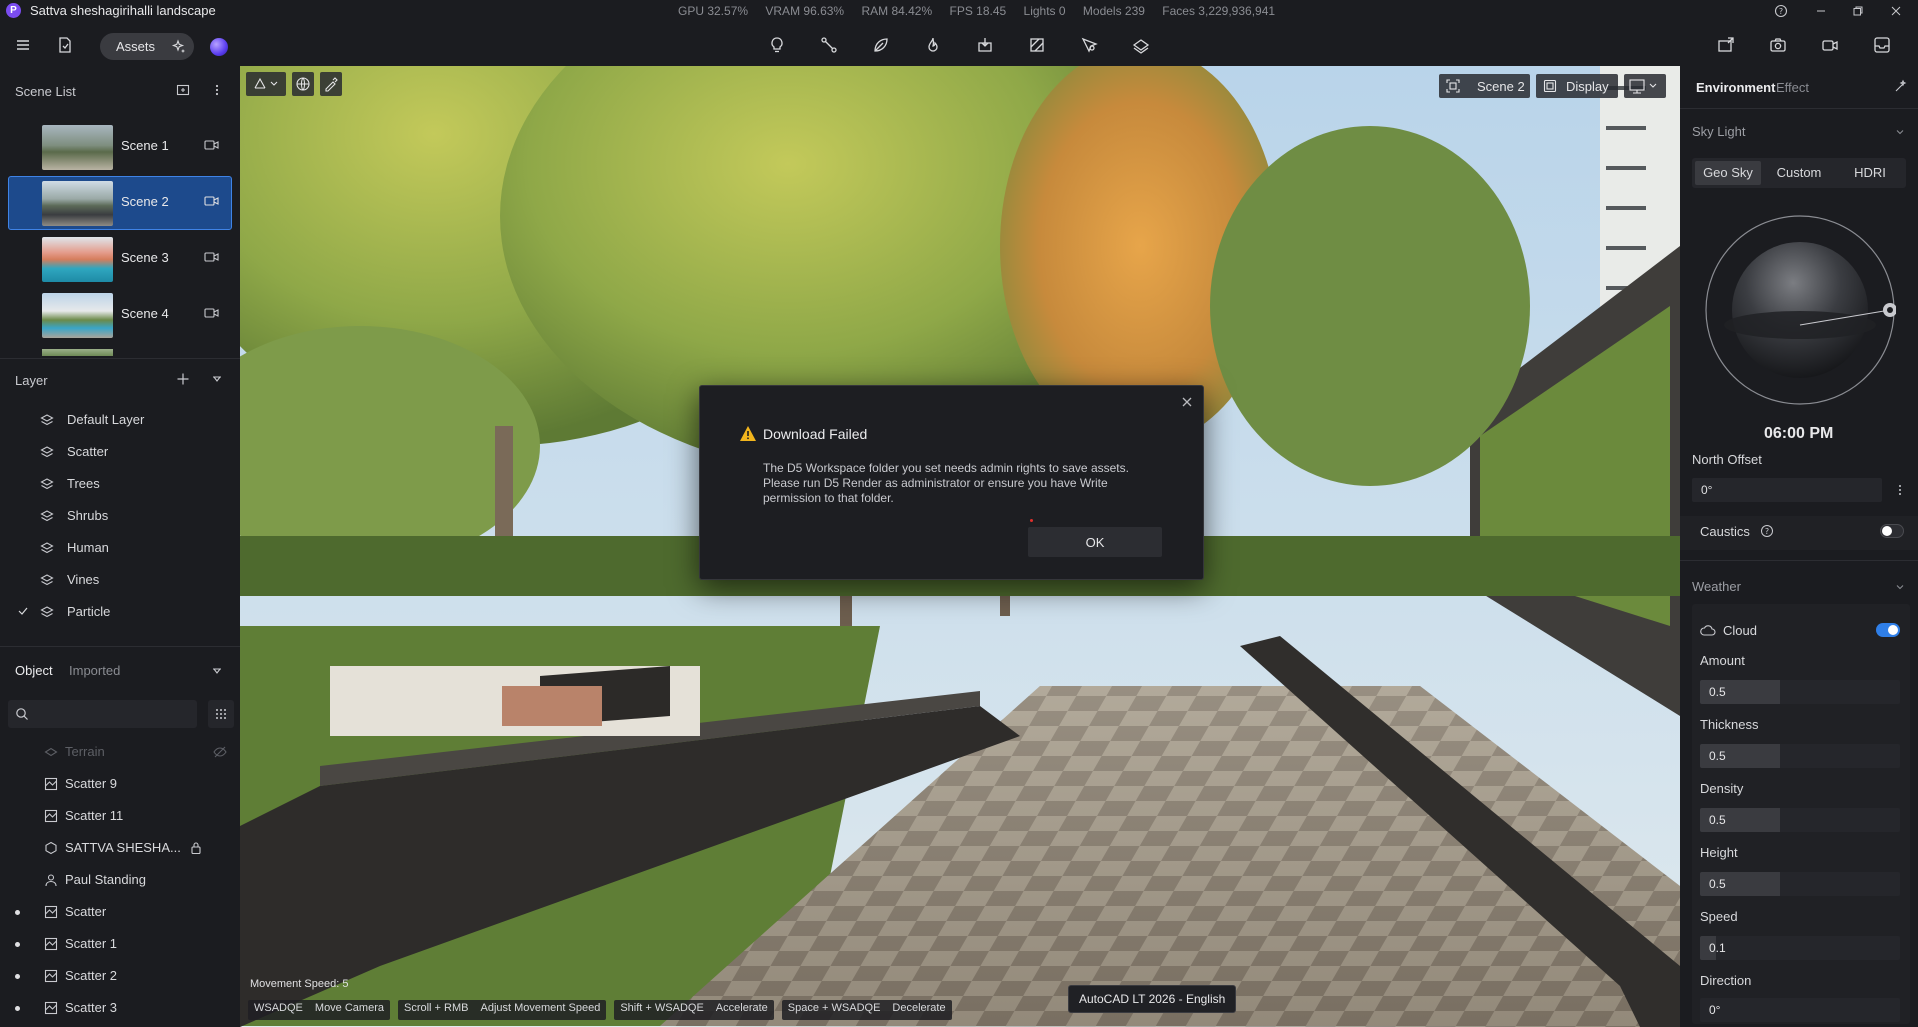 The image size is (1918, 1027). I want to click on menu-icon, so click(23, 45).